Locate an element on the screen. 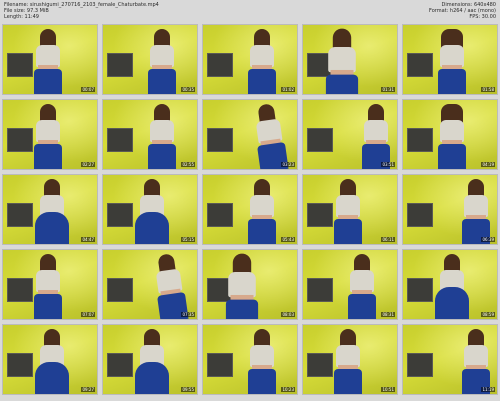 This screenshot has width=500, height=401. video-thumbnail: 09:27 is located at coordinates (50, 359).